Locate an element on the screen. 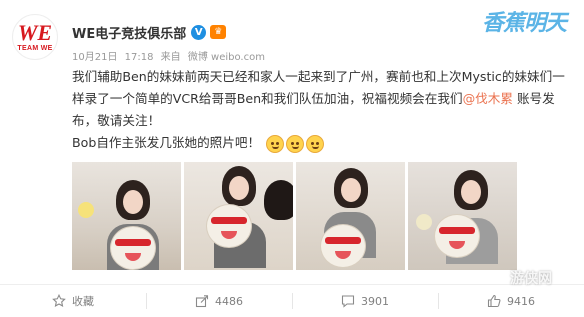 Image resolution: width=584 pixels, height=317 pixels. post-date: 10月21日 is located at coordinates (94, 57).